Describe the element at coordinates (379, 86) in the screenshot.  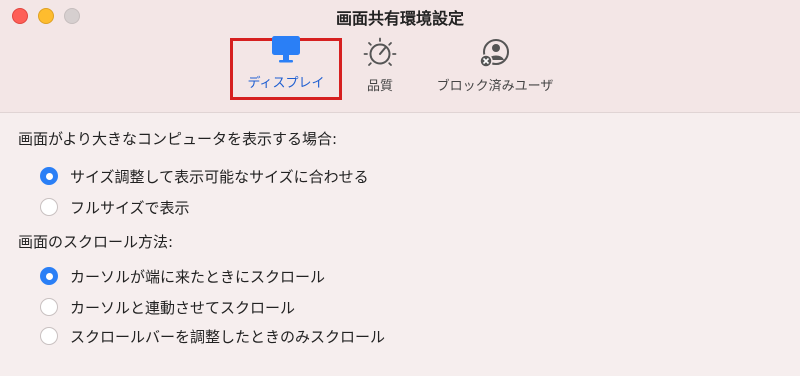
I see `tab-quality-label: 品質` at that location.